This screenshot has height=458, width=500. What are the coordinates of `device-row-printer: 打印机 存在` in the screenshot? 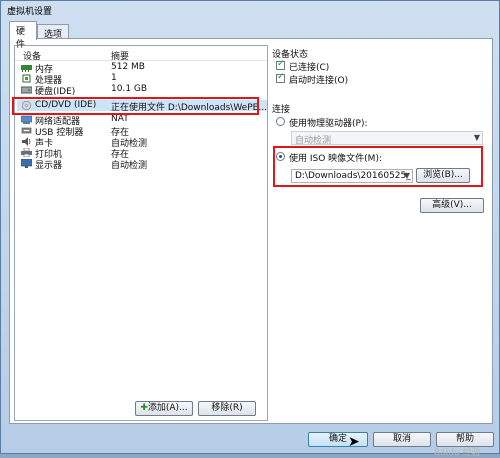 It's located at (142, 153).